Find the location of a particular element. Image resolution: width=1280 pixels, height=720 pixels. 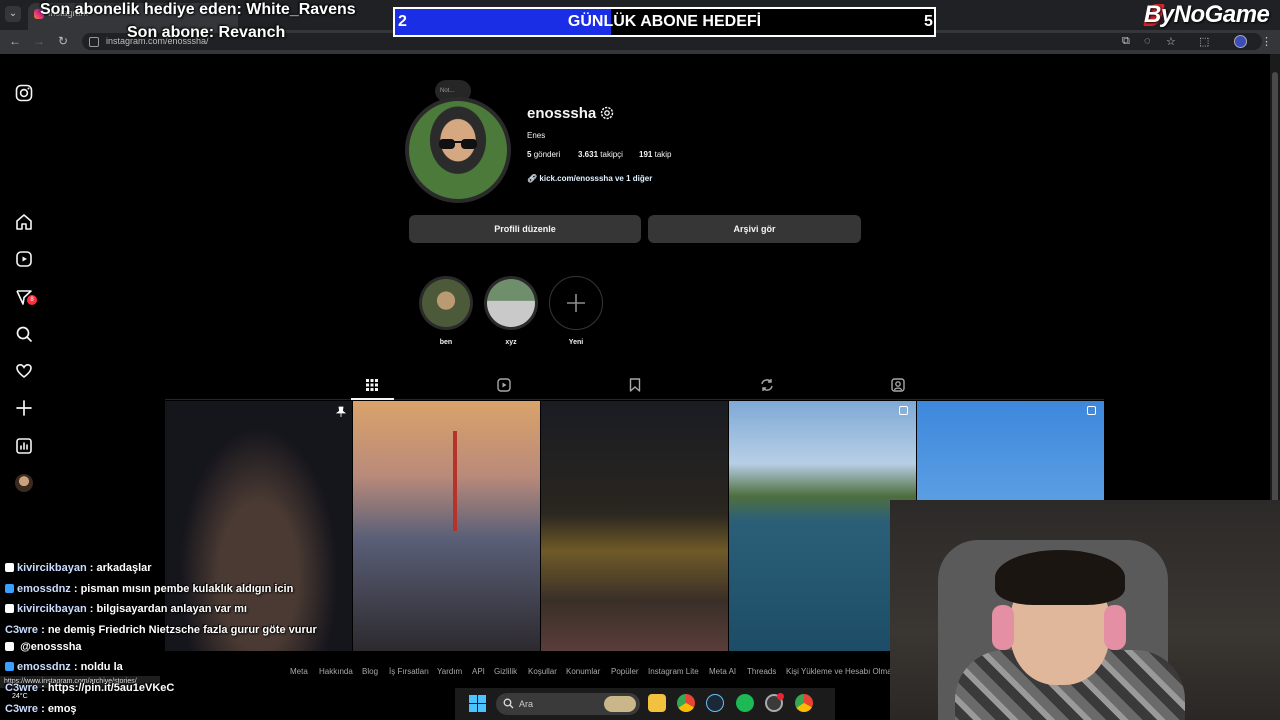

chrome-profile-icon is located at coordinates (804, 703).